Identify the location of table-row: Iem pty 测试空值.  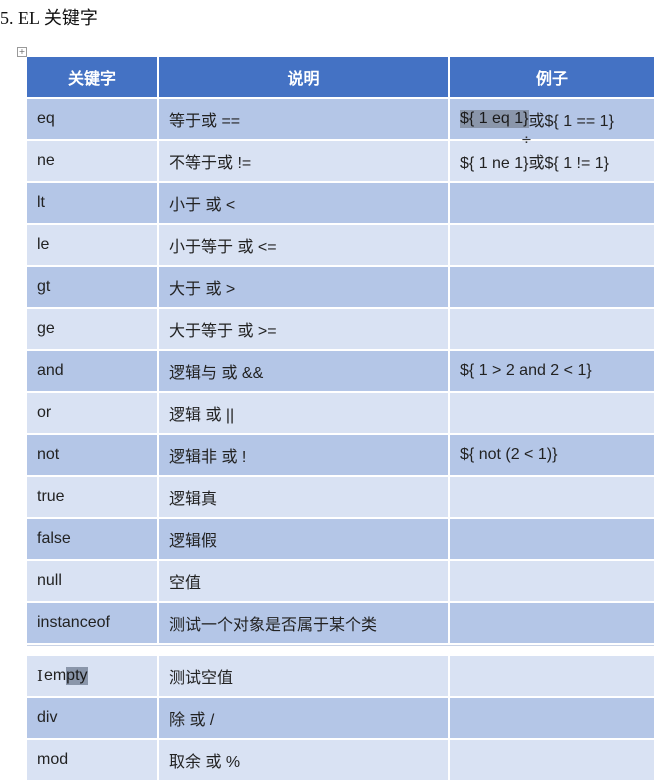
(340, 677).